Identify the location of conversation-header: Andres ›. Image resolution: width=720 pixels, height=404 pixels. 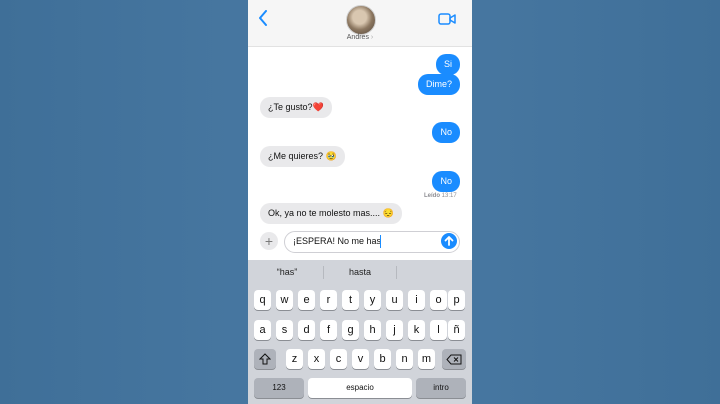
(360, 23).